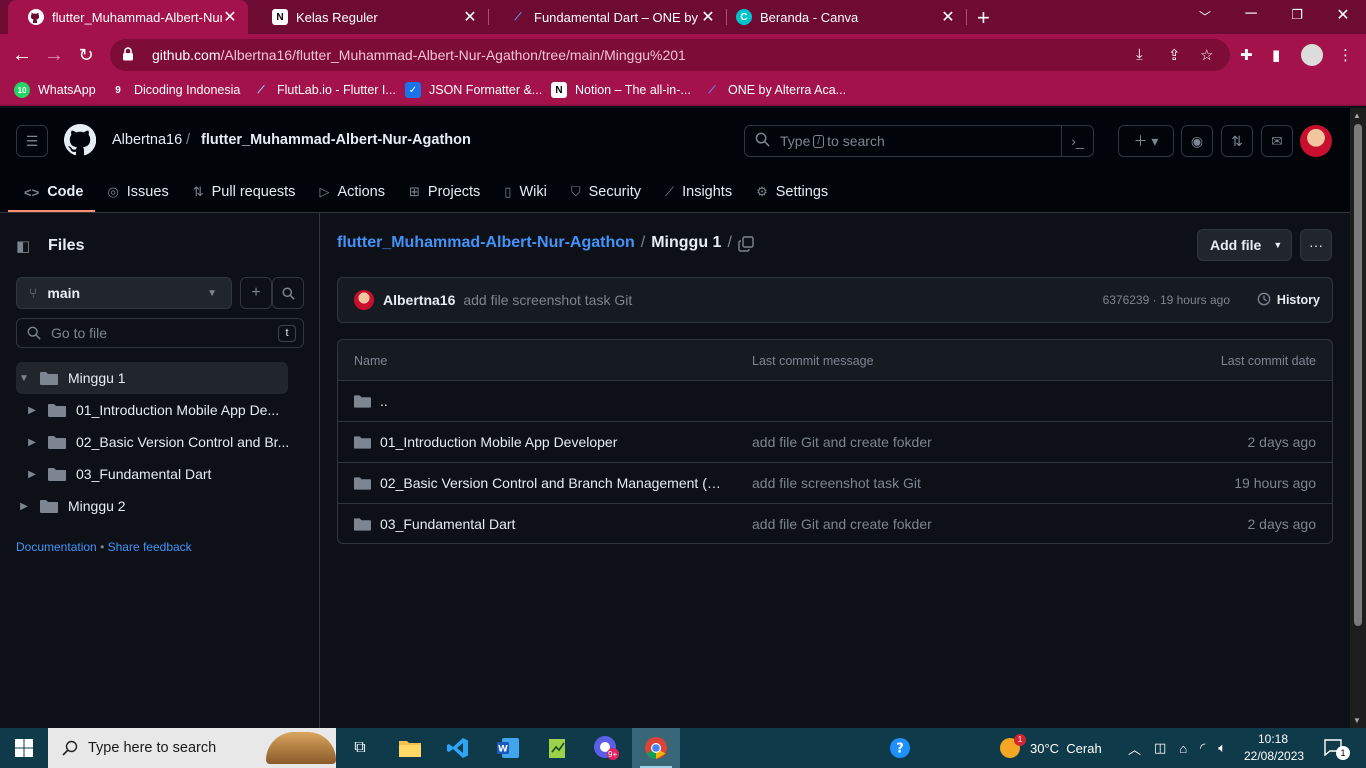 The width and height of the screenshot is (1366, 768). I want to click on share-icon: ⇪, so click(1174, 55).